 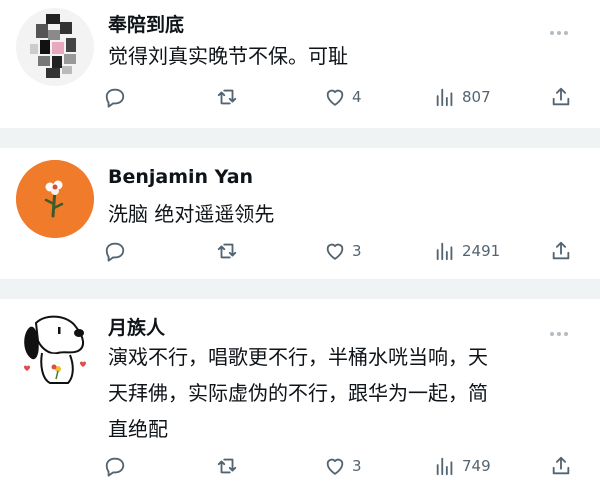 What do you see at coordinates (481, 251) in the screenshot?
I see `views-count: 2491` at bounding box center [481, 251].